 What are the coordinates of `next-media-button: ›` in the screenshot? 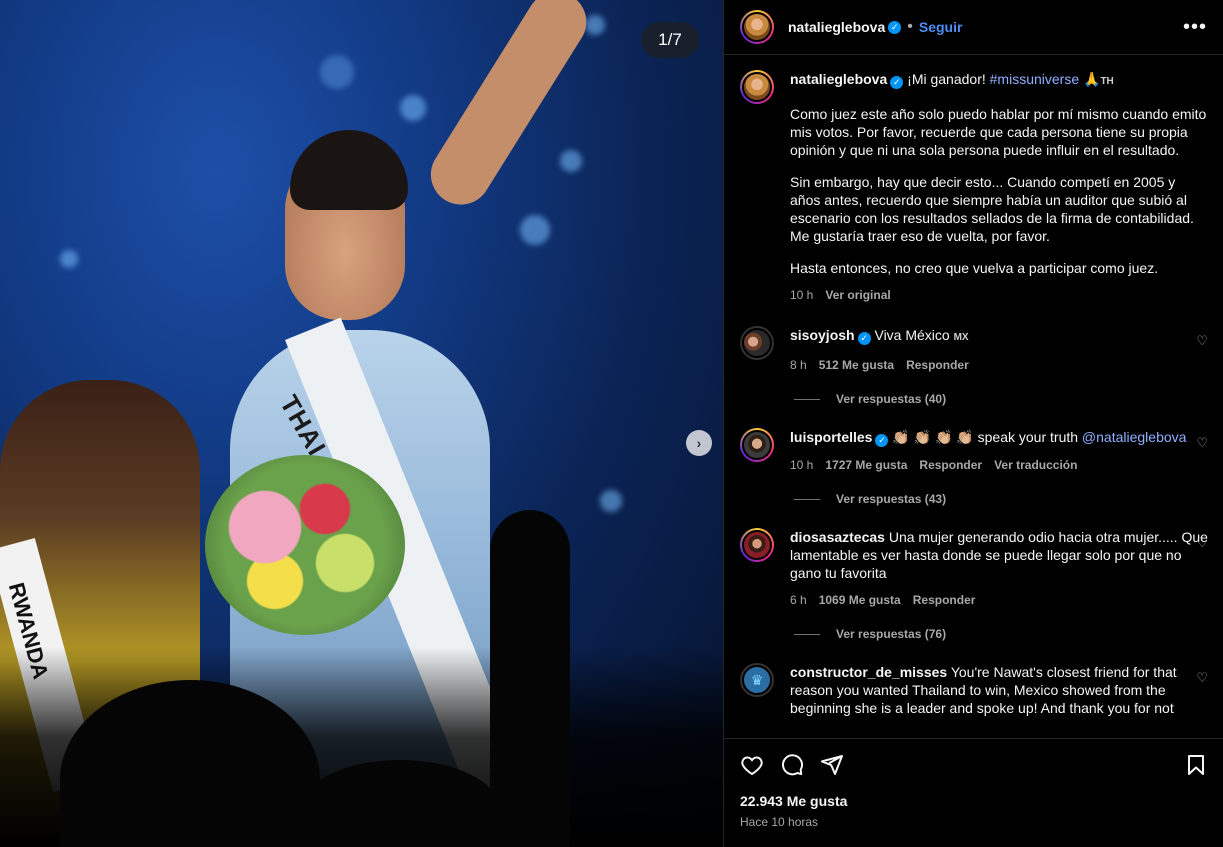 It's located at (699, 443).